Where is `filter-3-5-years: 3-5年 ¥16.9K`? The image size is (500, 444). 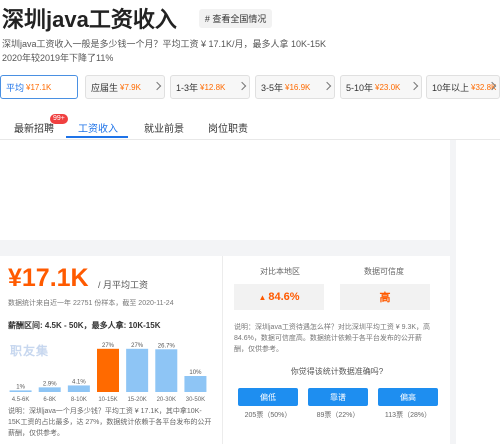 filter-3-5-years: 3-5年 ¥16.9K is located at coordinates (295, 87).